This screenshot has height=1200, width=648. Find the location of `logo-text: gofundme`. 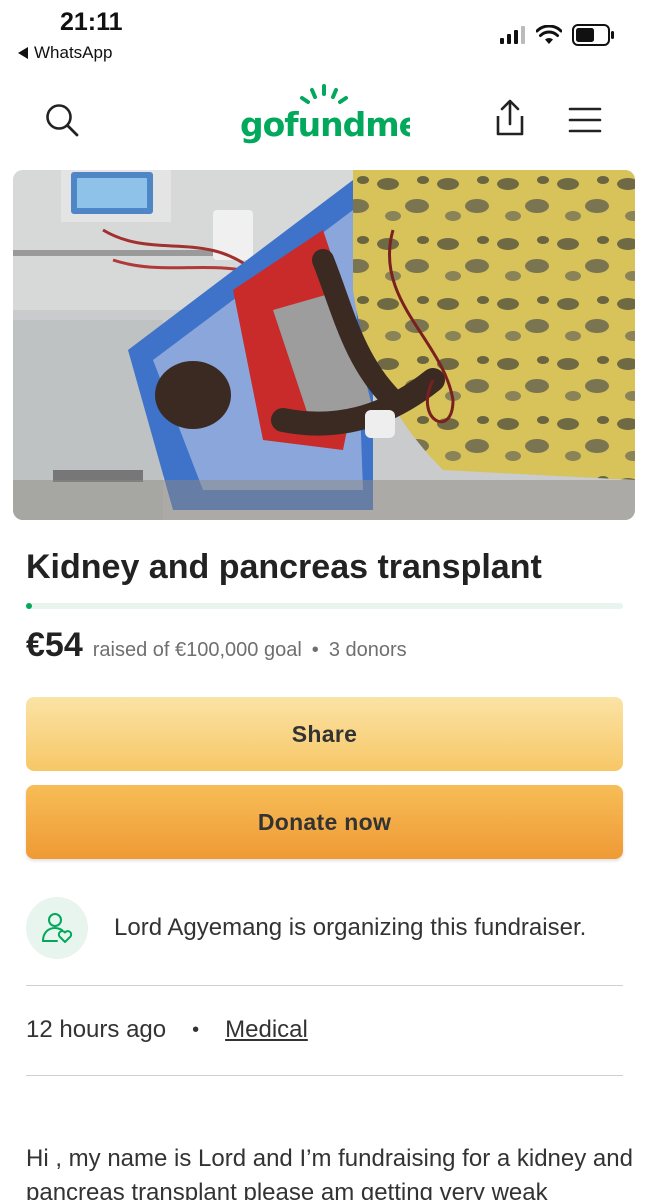

logo-text: gofundme is located at coordinates (325, 124).